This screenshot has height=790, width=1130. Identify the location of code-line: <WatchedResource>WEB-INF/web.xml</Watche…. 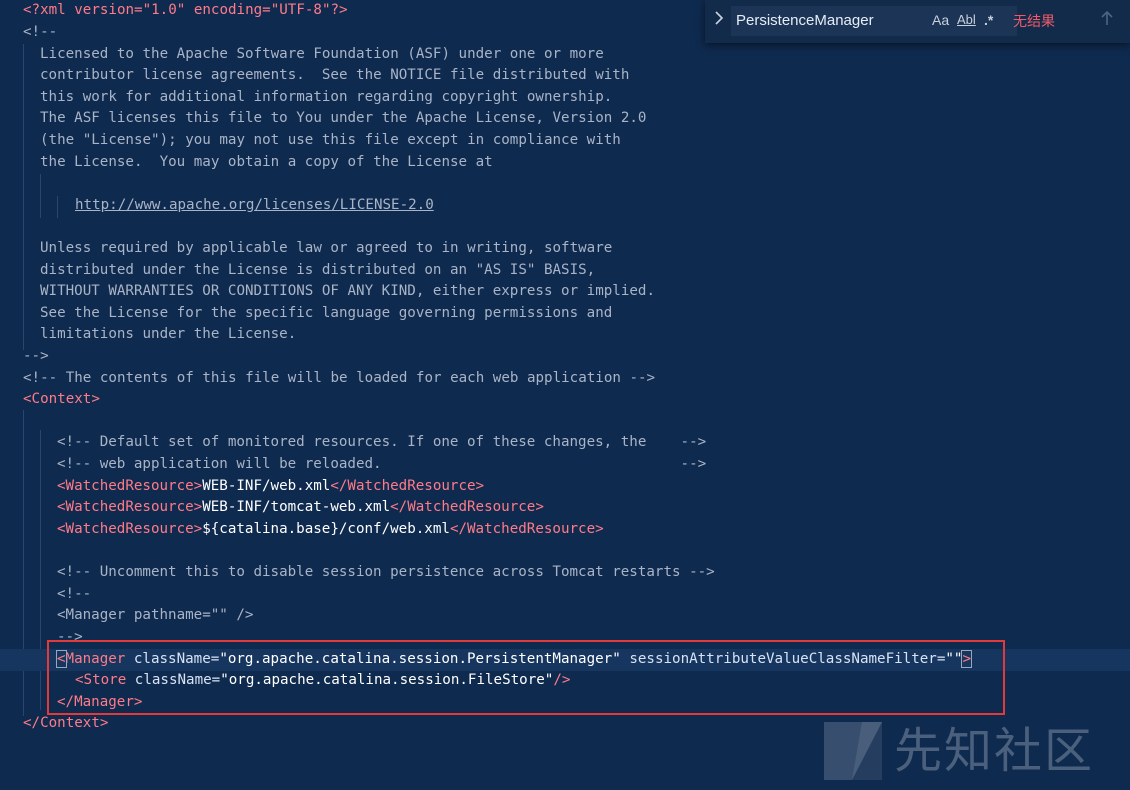
(565, 487).